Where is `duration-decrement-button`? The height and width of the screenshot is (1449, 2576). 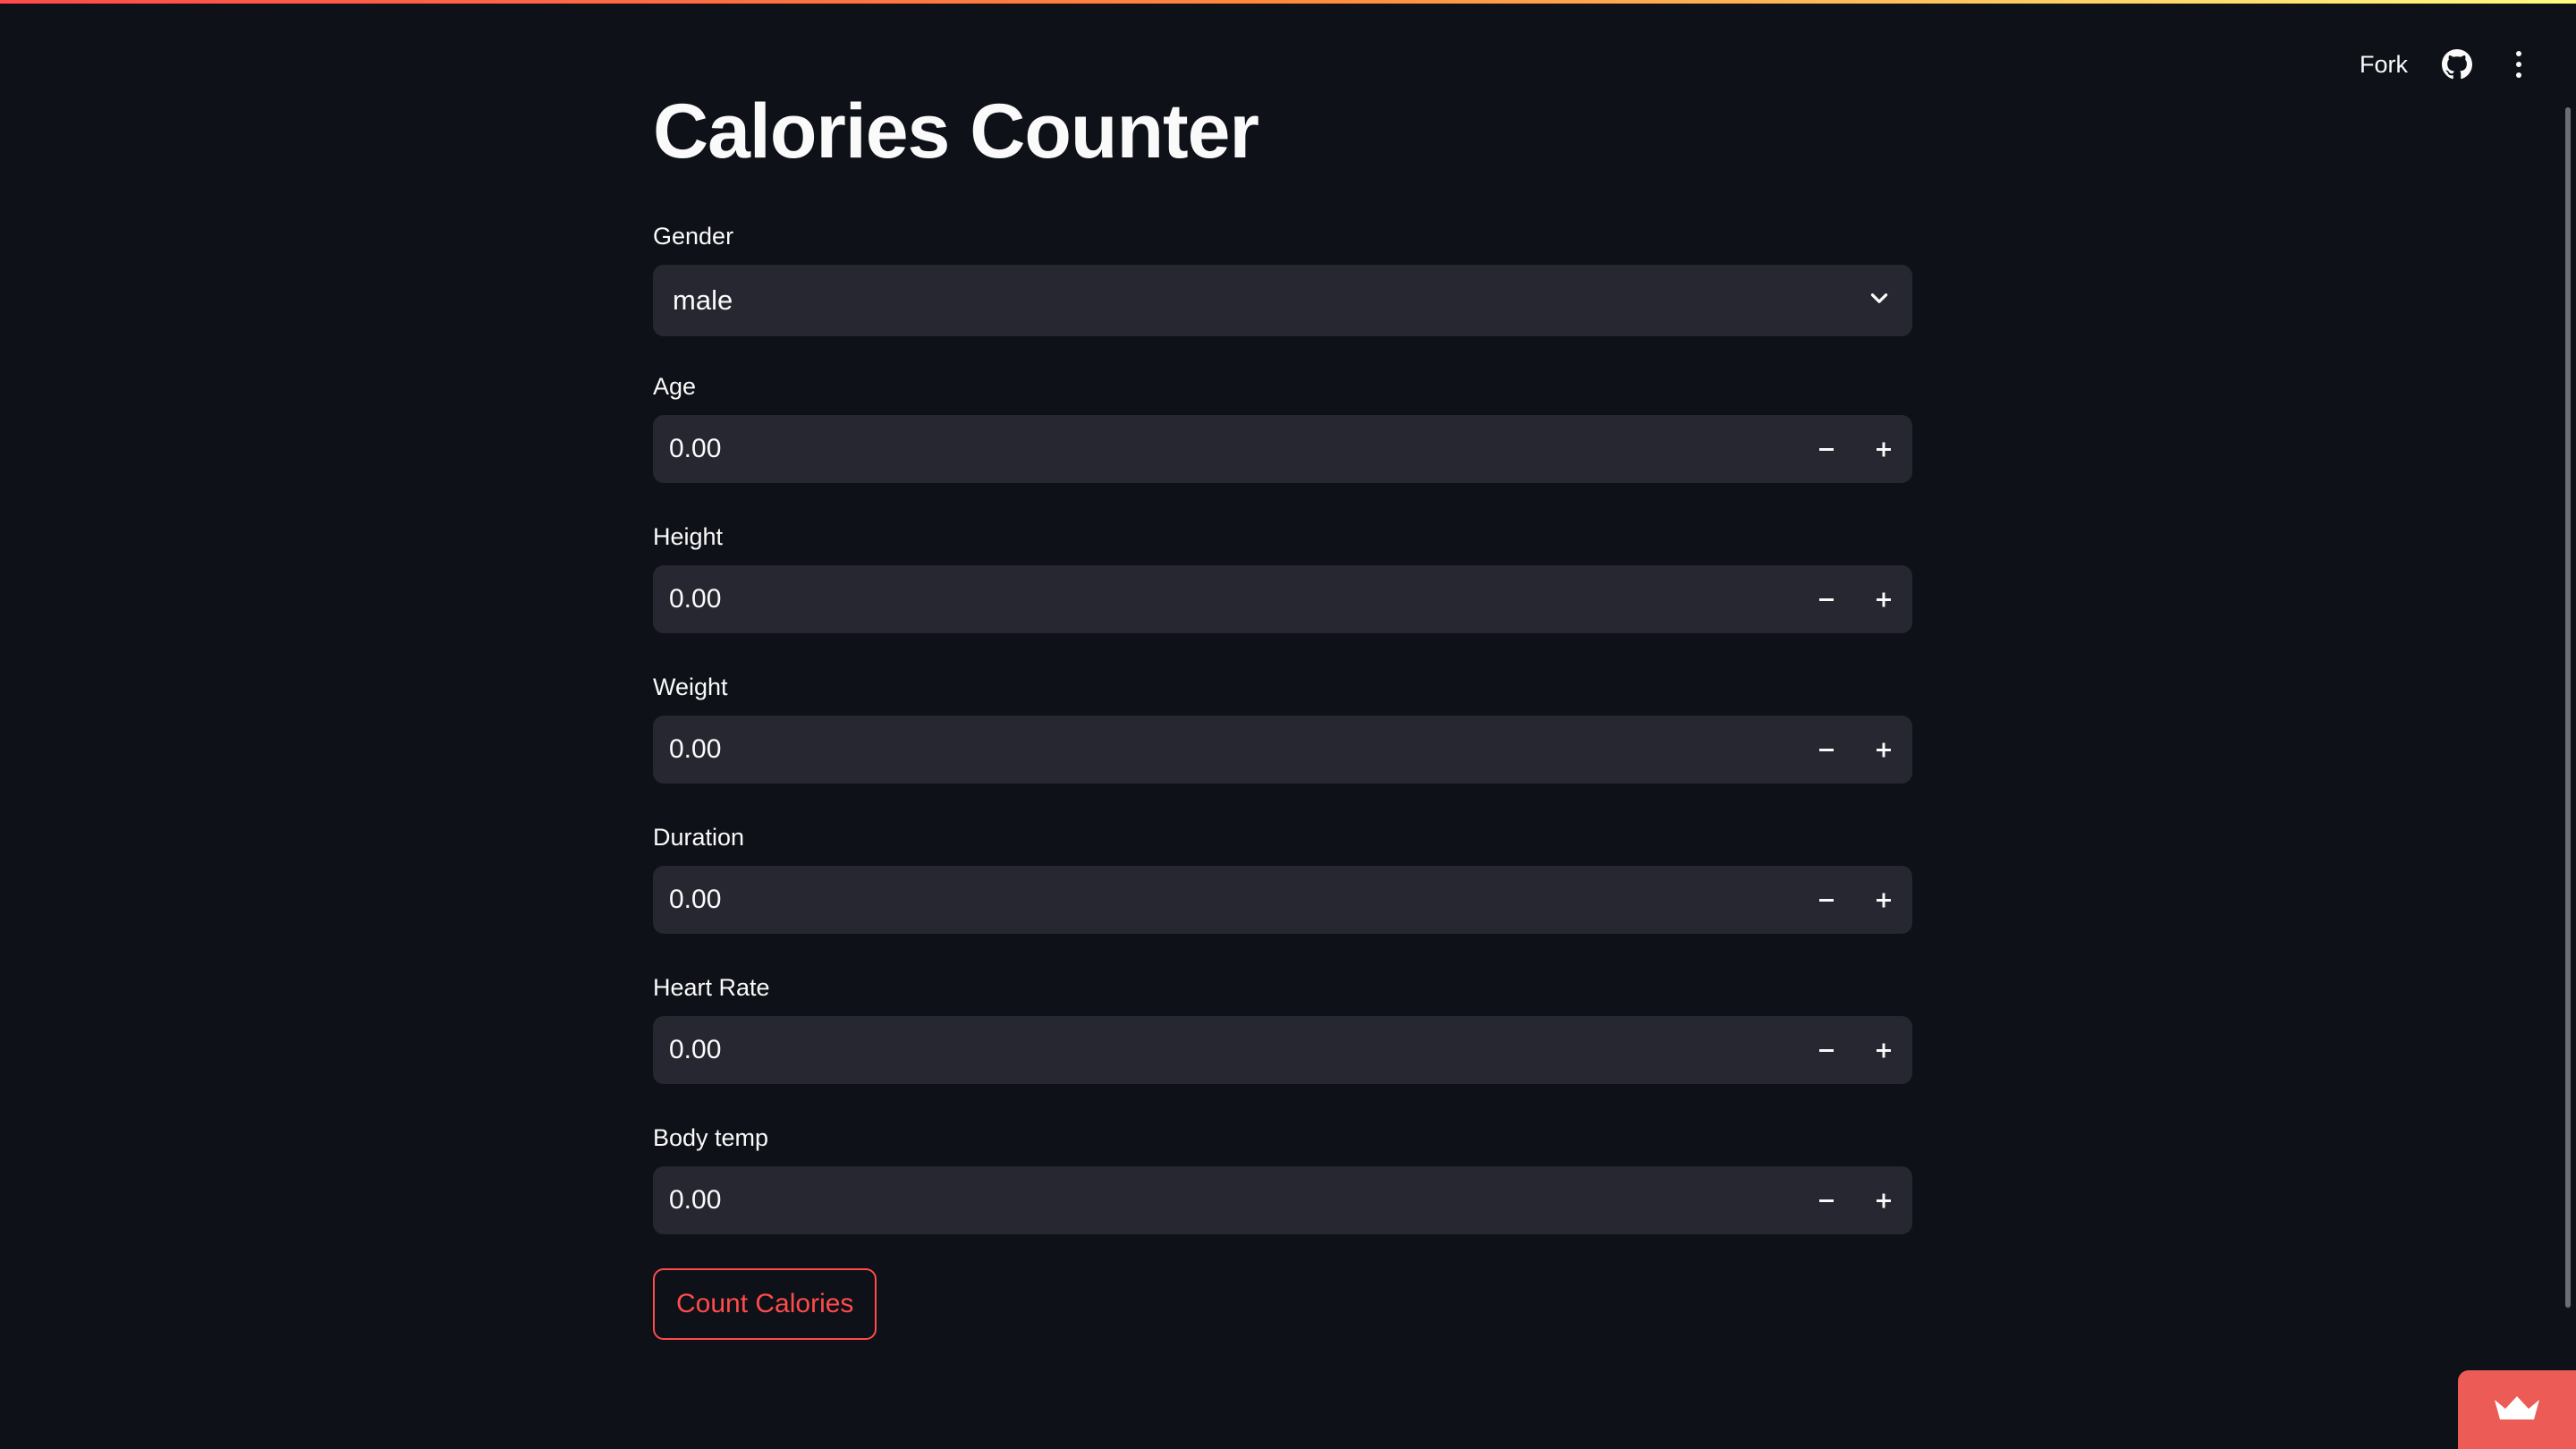 duration-decrement-button is located at coordinates (1826, 900).